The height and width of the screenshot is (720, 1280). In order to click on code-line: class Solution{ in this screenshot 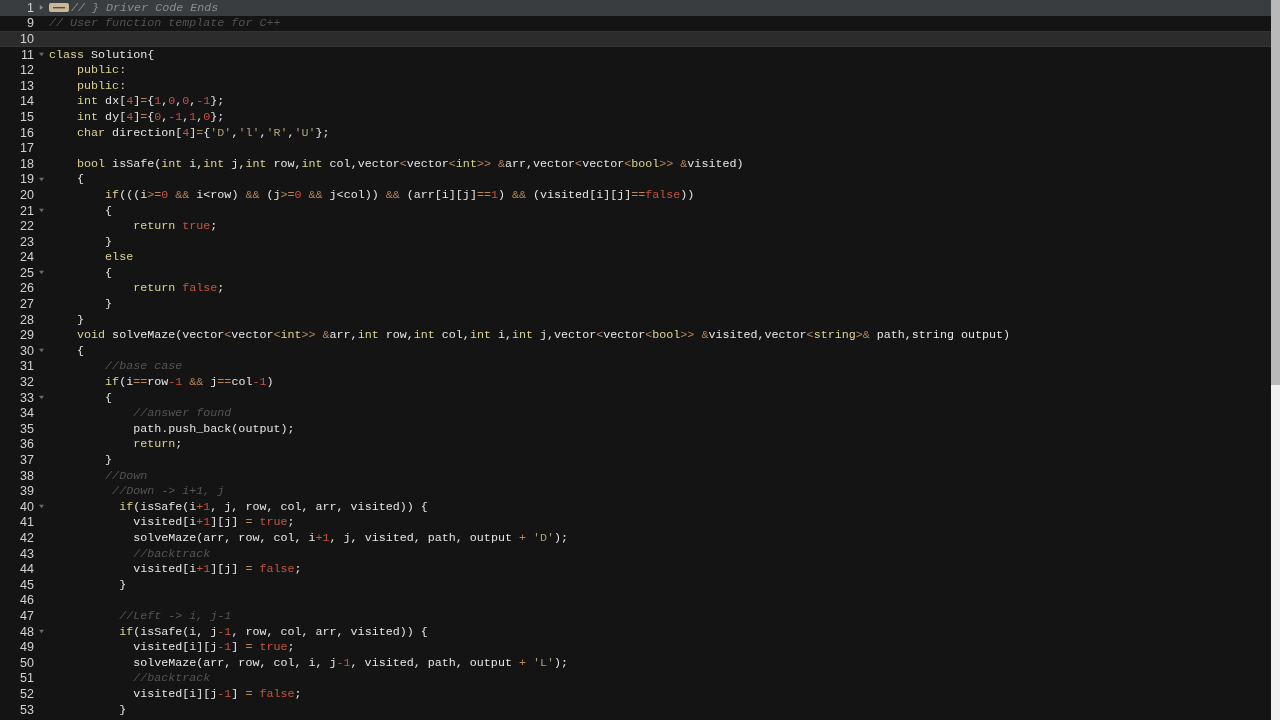, I will do `click(102, 54)`.